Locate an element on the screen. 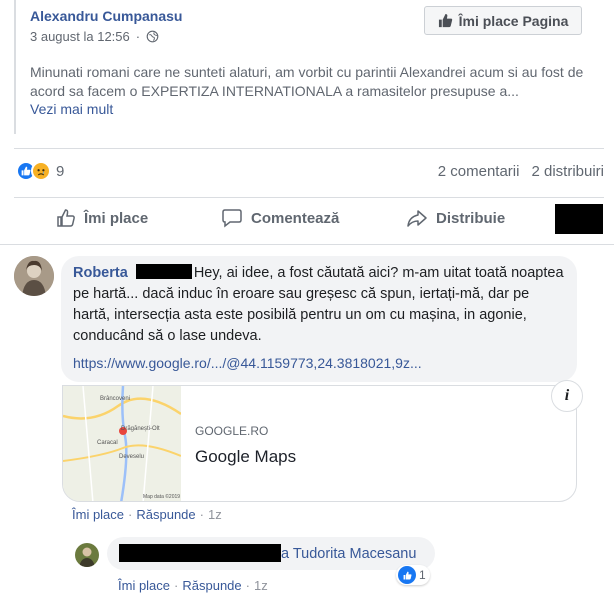 The height and width of the screenshot is (606, 614). reply-actions: Îmi place · Răspunde · 1z is located at coordinates (193, 585).